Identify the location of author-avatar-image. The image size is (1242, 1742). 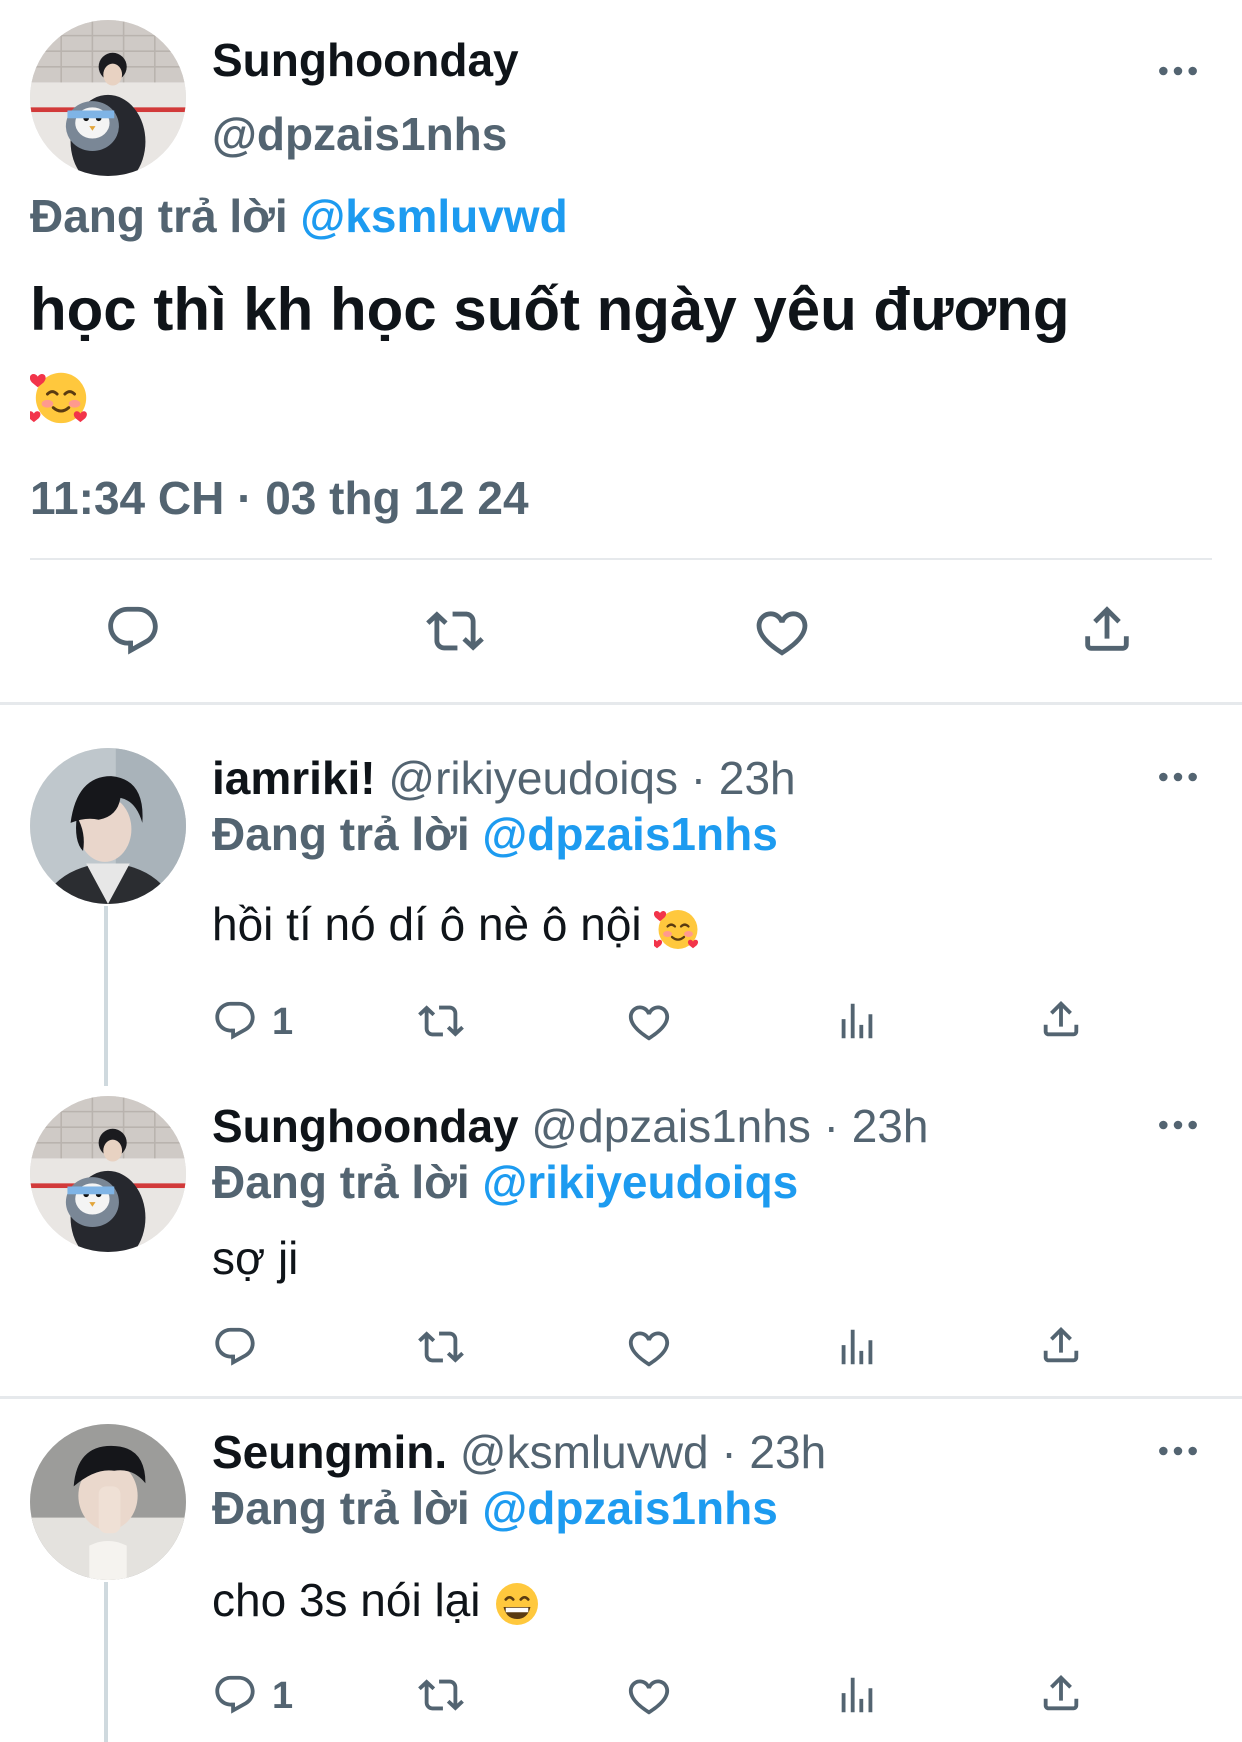
(108, 98).